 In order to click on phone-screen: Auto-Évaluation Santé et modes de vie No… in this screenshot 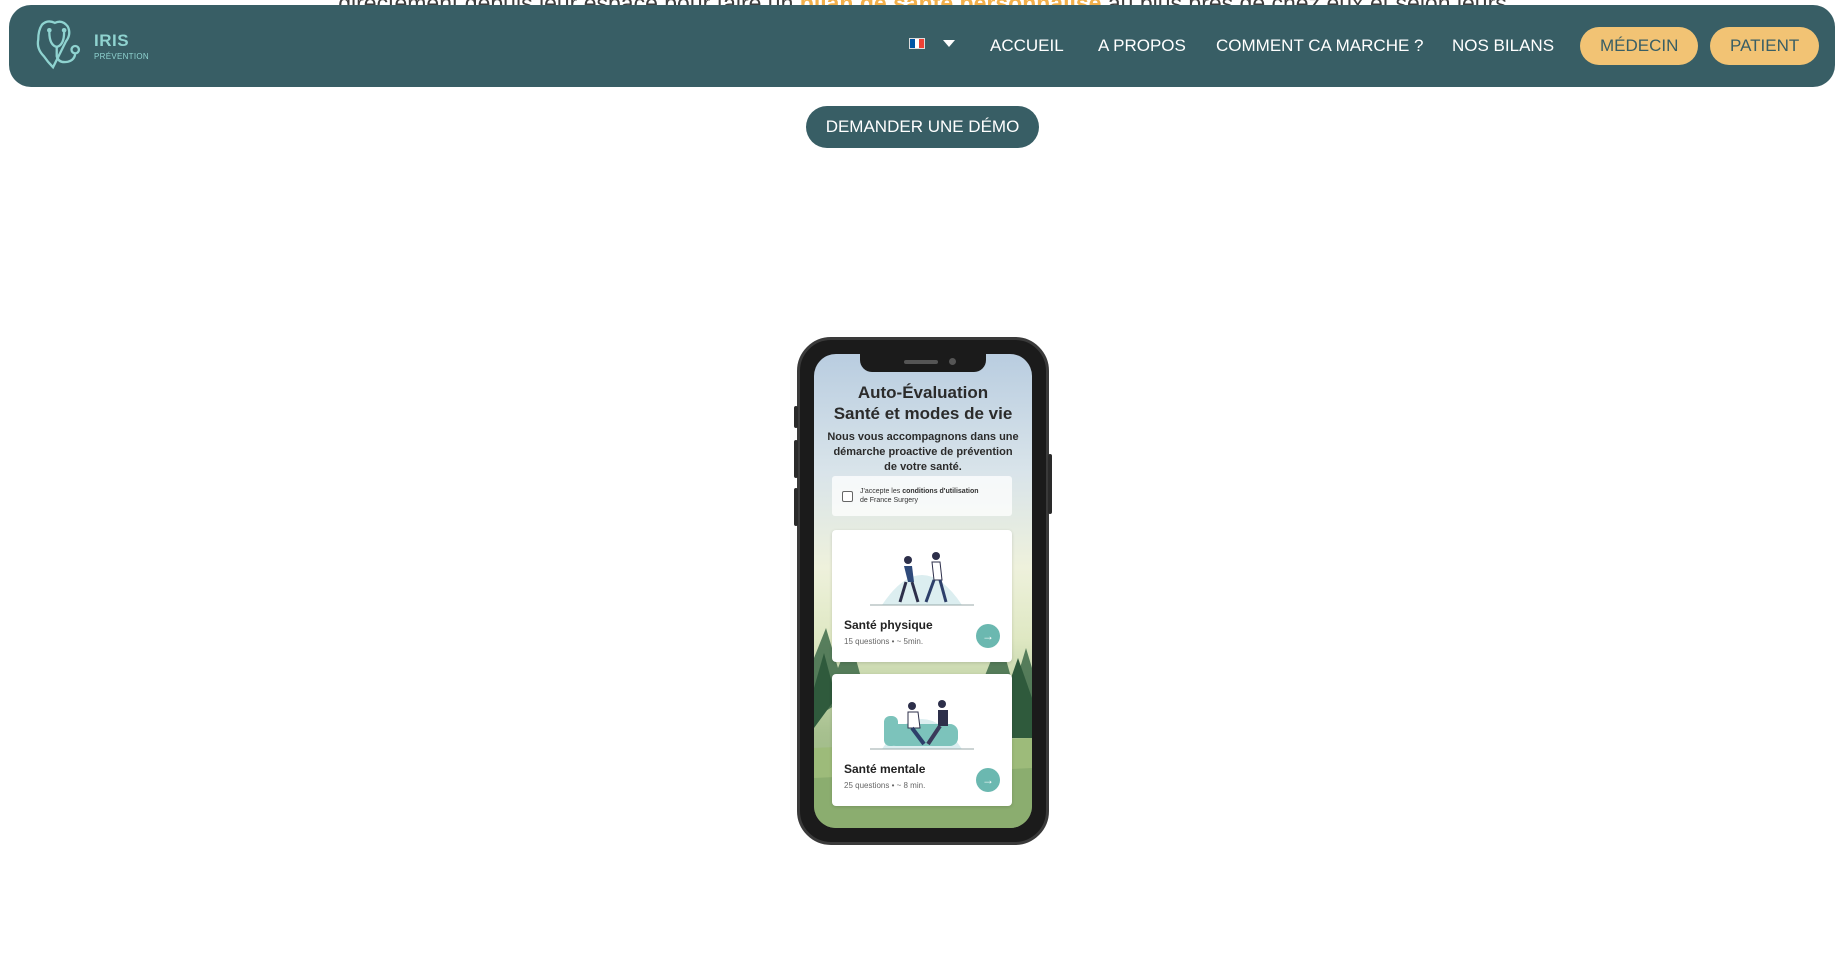, I will do `click(923, 591)`.